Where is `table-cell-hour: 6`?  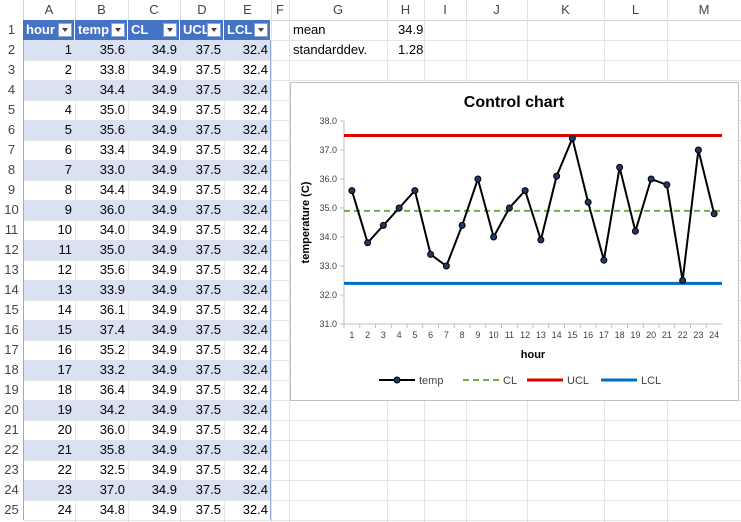
table-cell-hour: 6 is located at coordinates (49, 150).